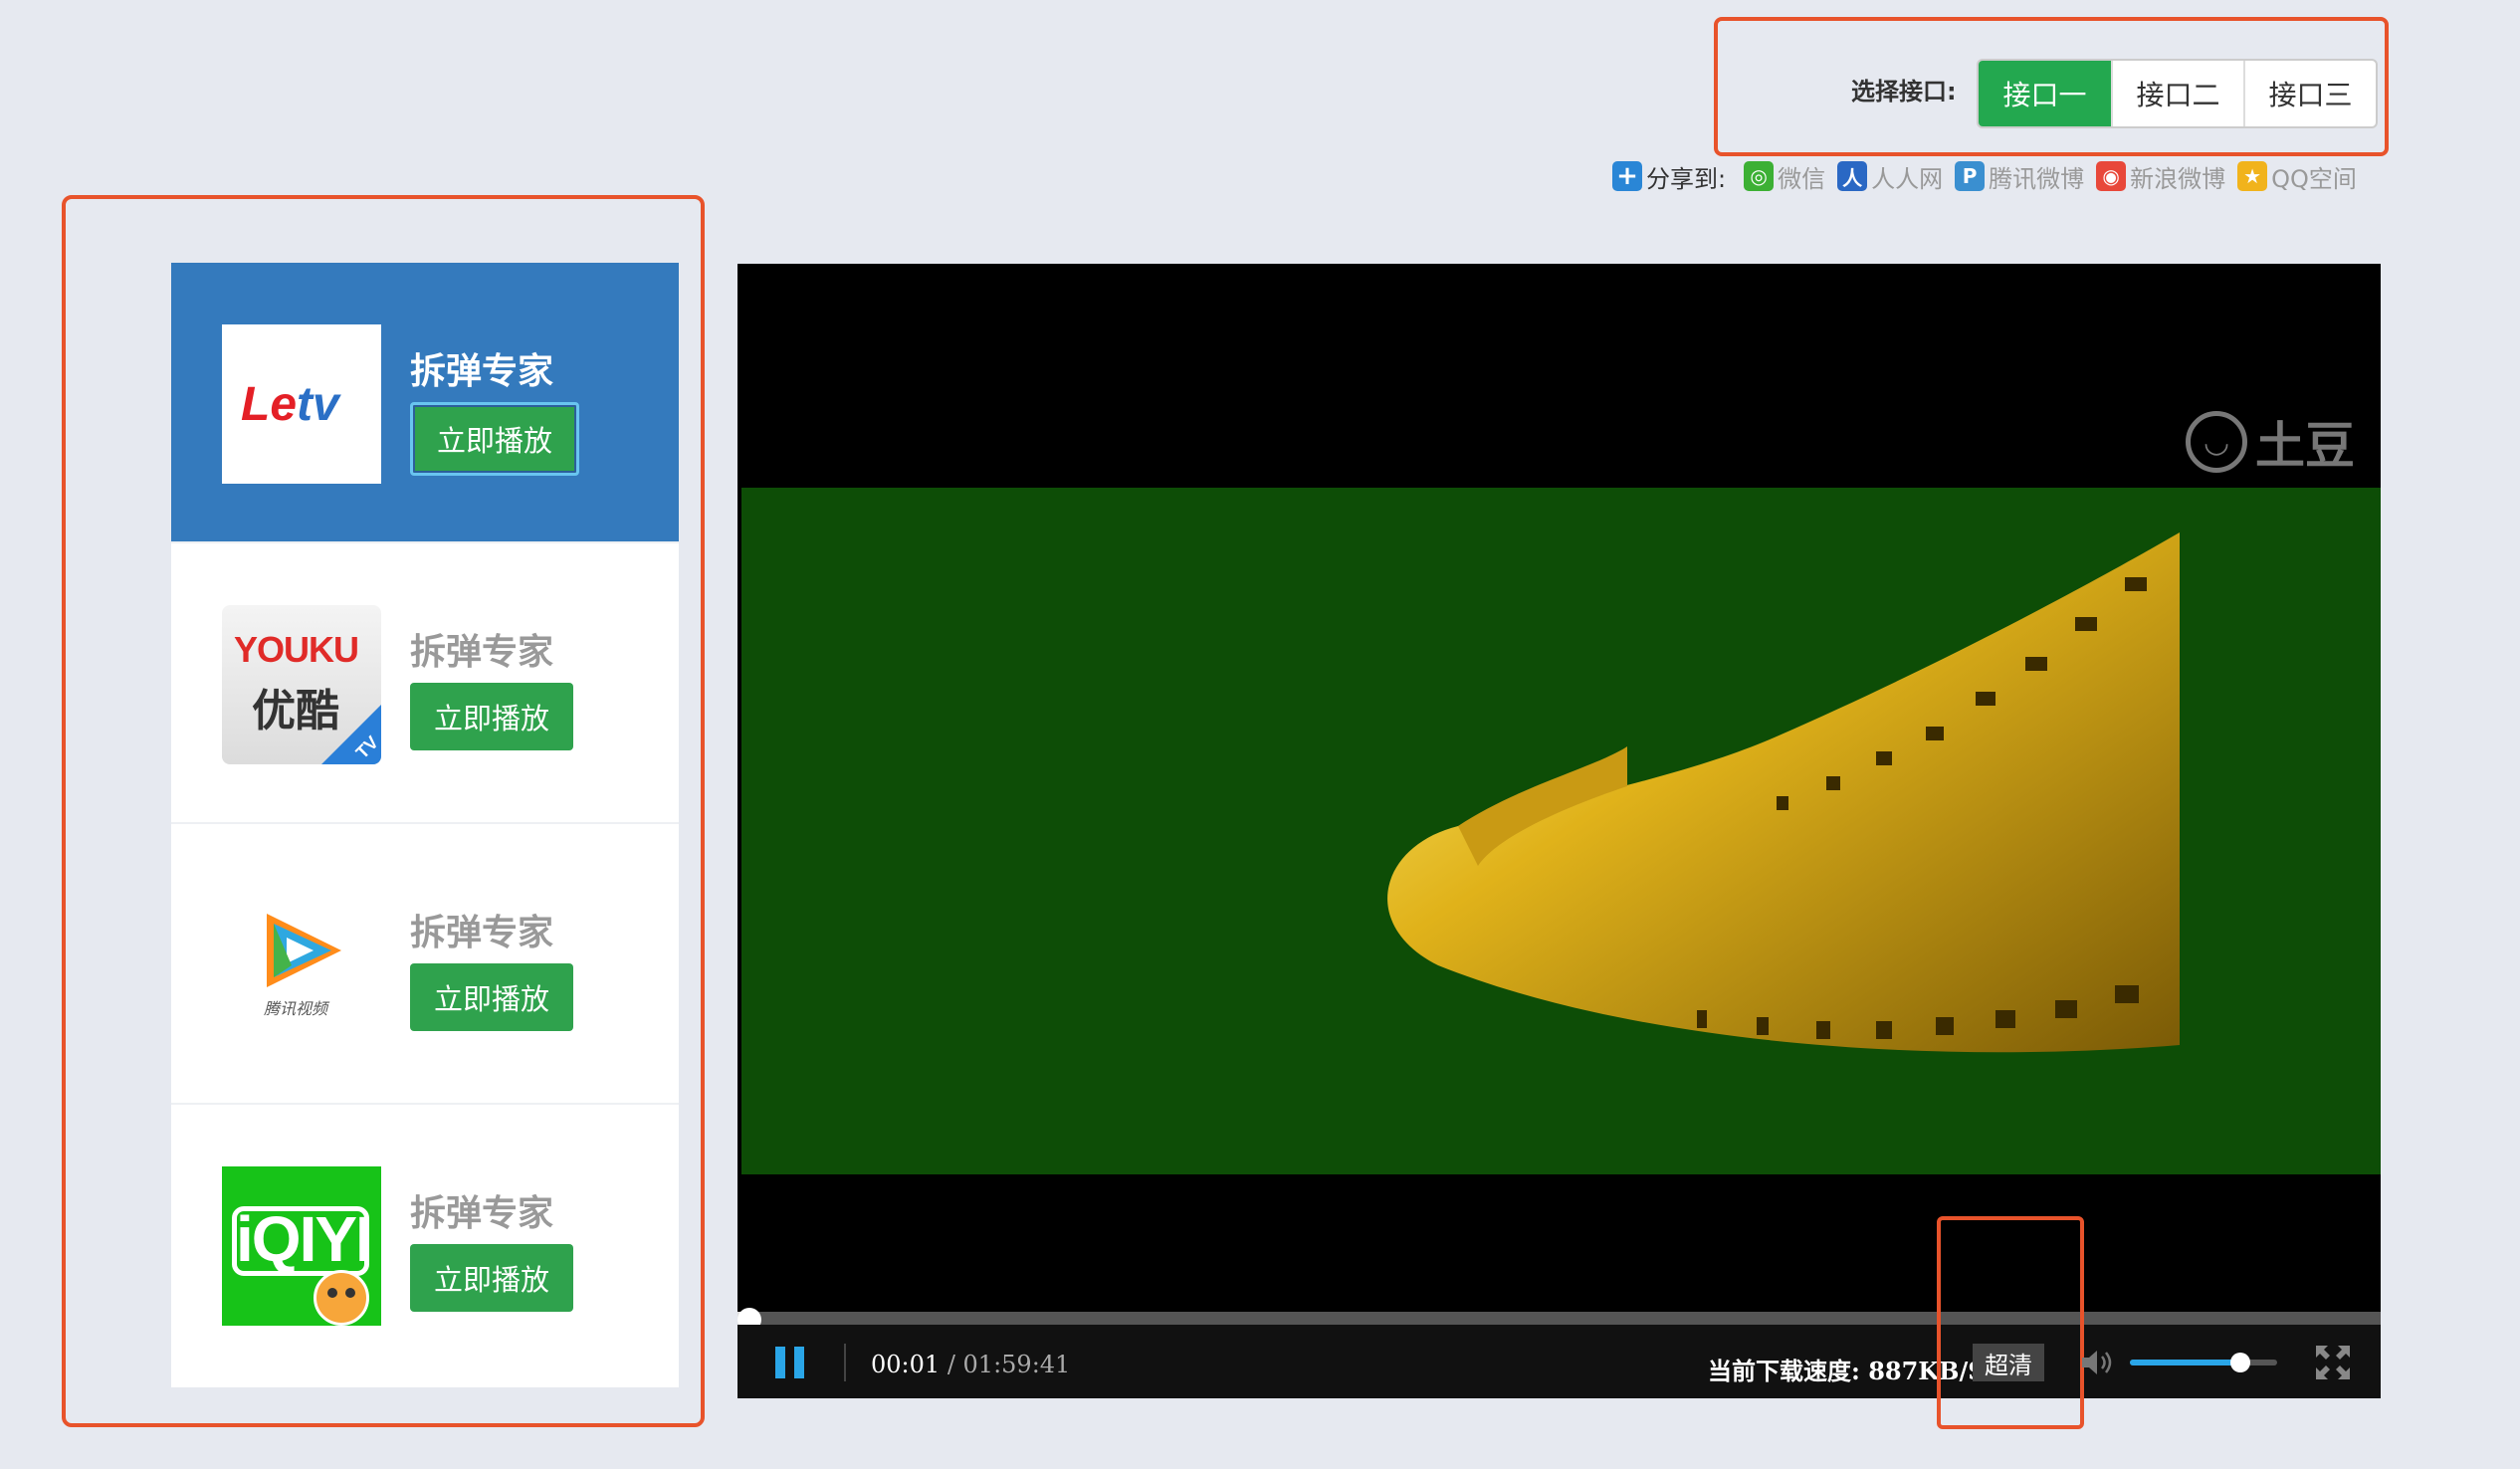 The height and width of the screenshot is (1469, 2520). I want to click on tudou-watermark: ◡ 土豆, so click(2270, 442).